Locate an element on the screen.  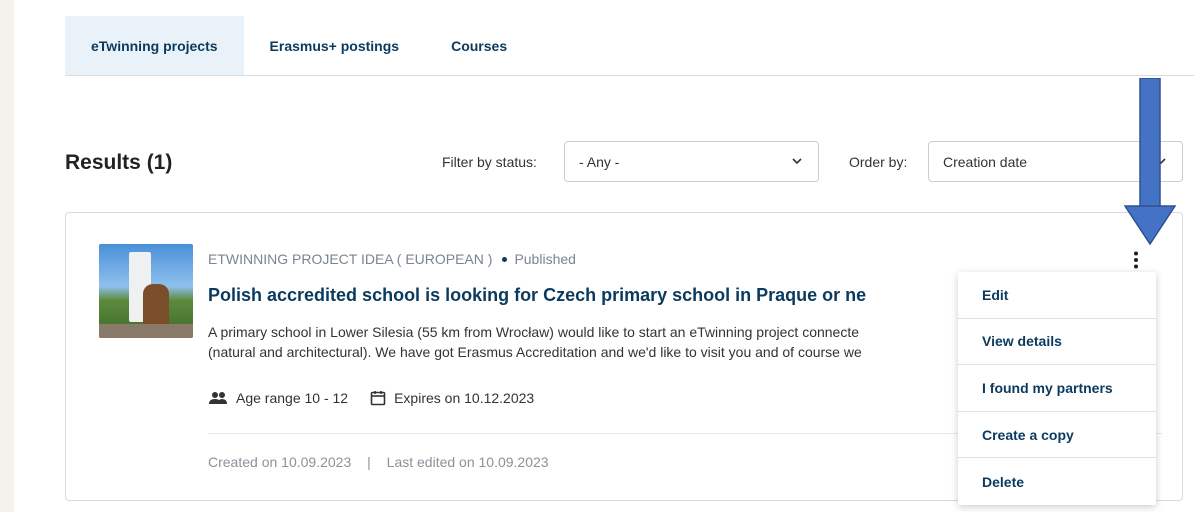
last-edited-date: Last edited on 10.09.2023 is located at coordinates (467, 462).